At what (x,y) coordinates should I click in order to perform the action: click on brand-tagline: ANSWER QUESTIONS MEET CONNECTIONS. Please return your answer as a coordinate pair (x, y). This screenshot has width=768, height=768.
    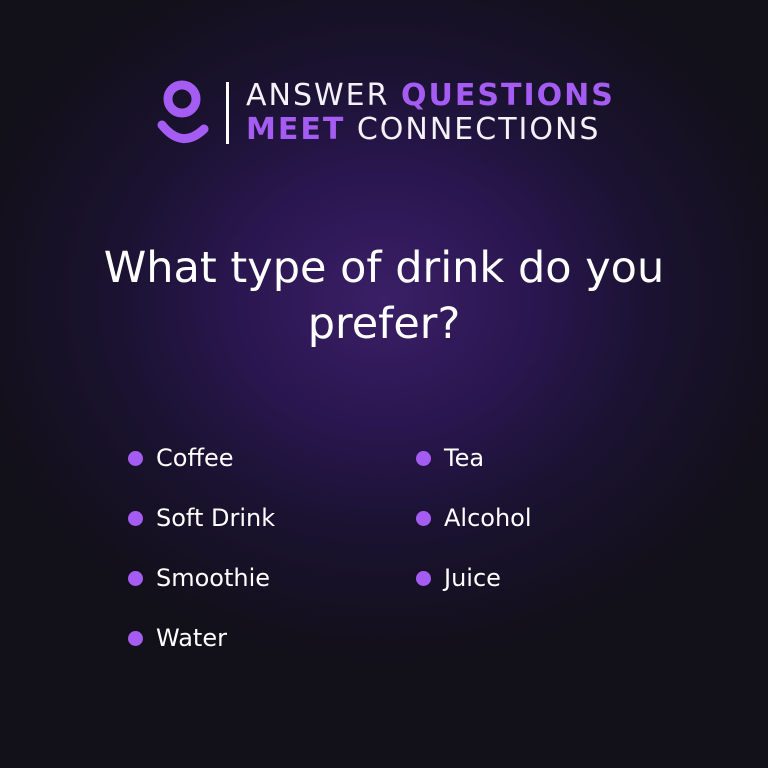
    Looking at the image, I should click on (430, 113).